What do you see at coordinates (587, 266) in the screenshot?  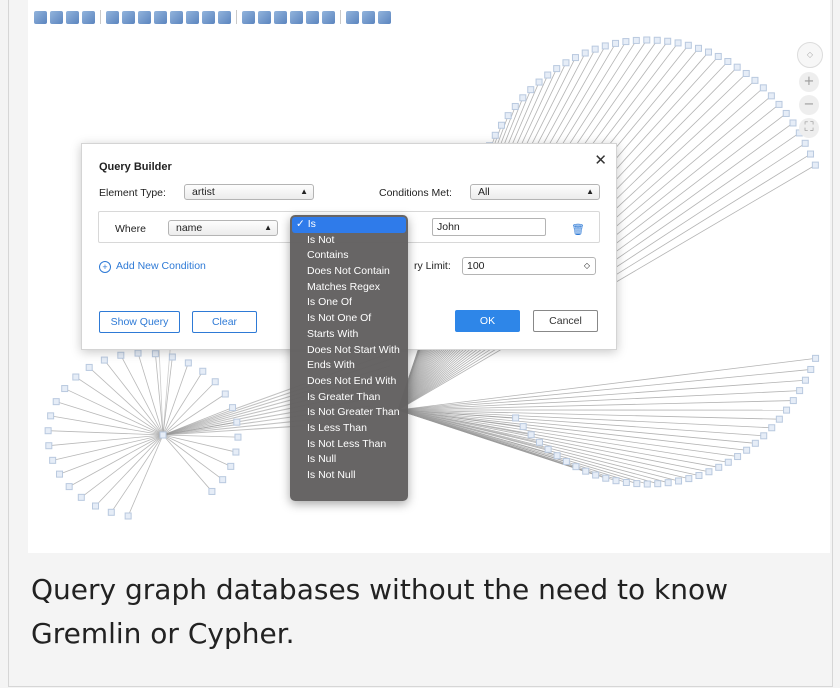 I see `stepper-icon: ◇` at bounding box center [587, 266].